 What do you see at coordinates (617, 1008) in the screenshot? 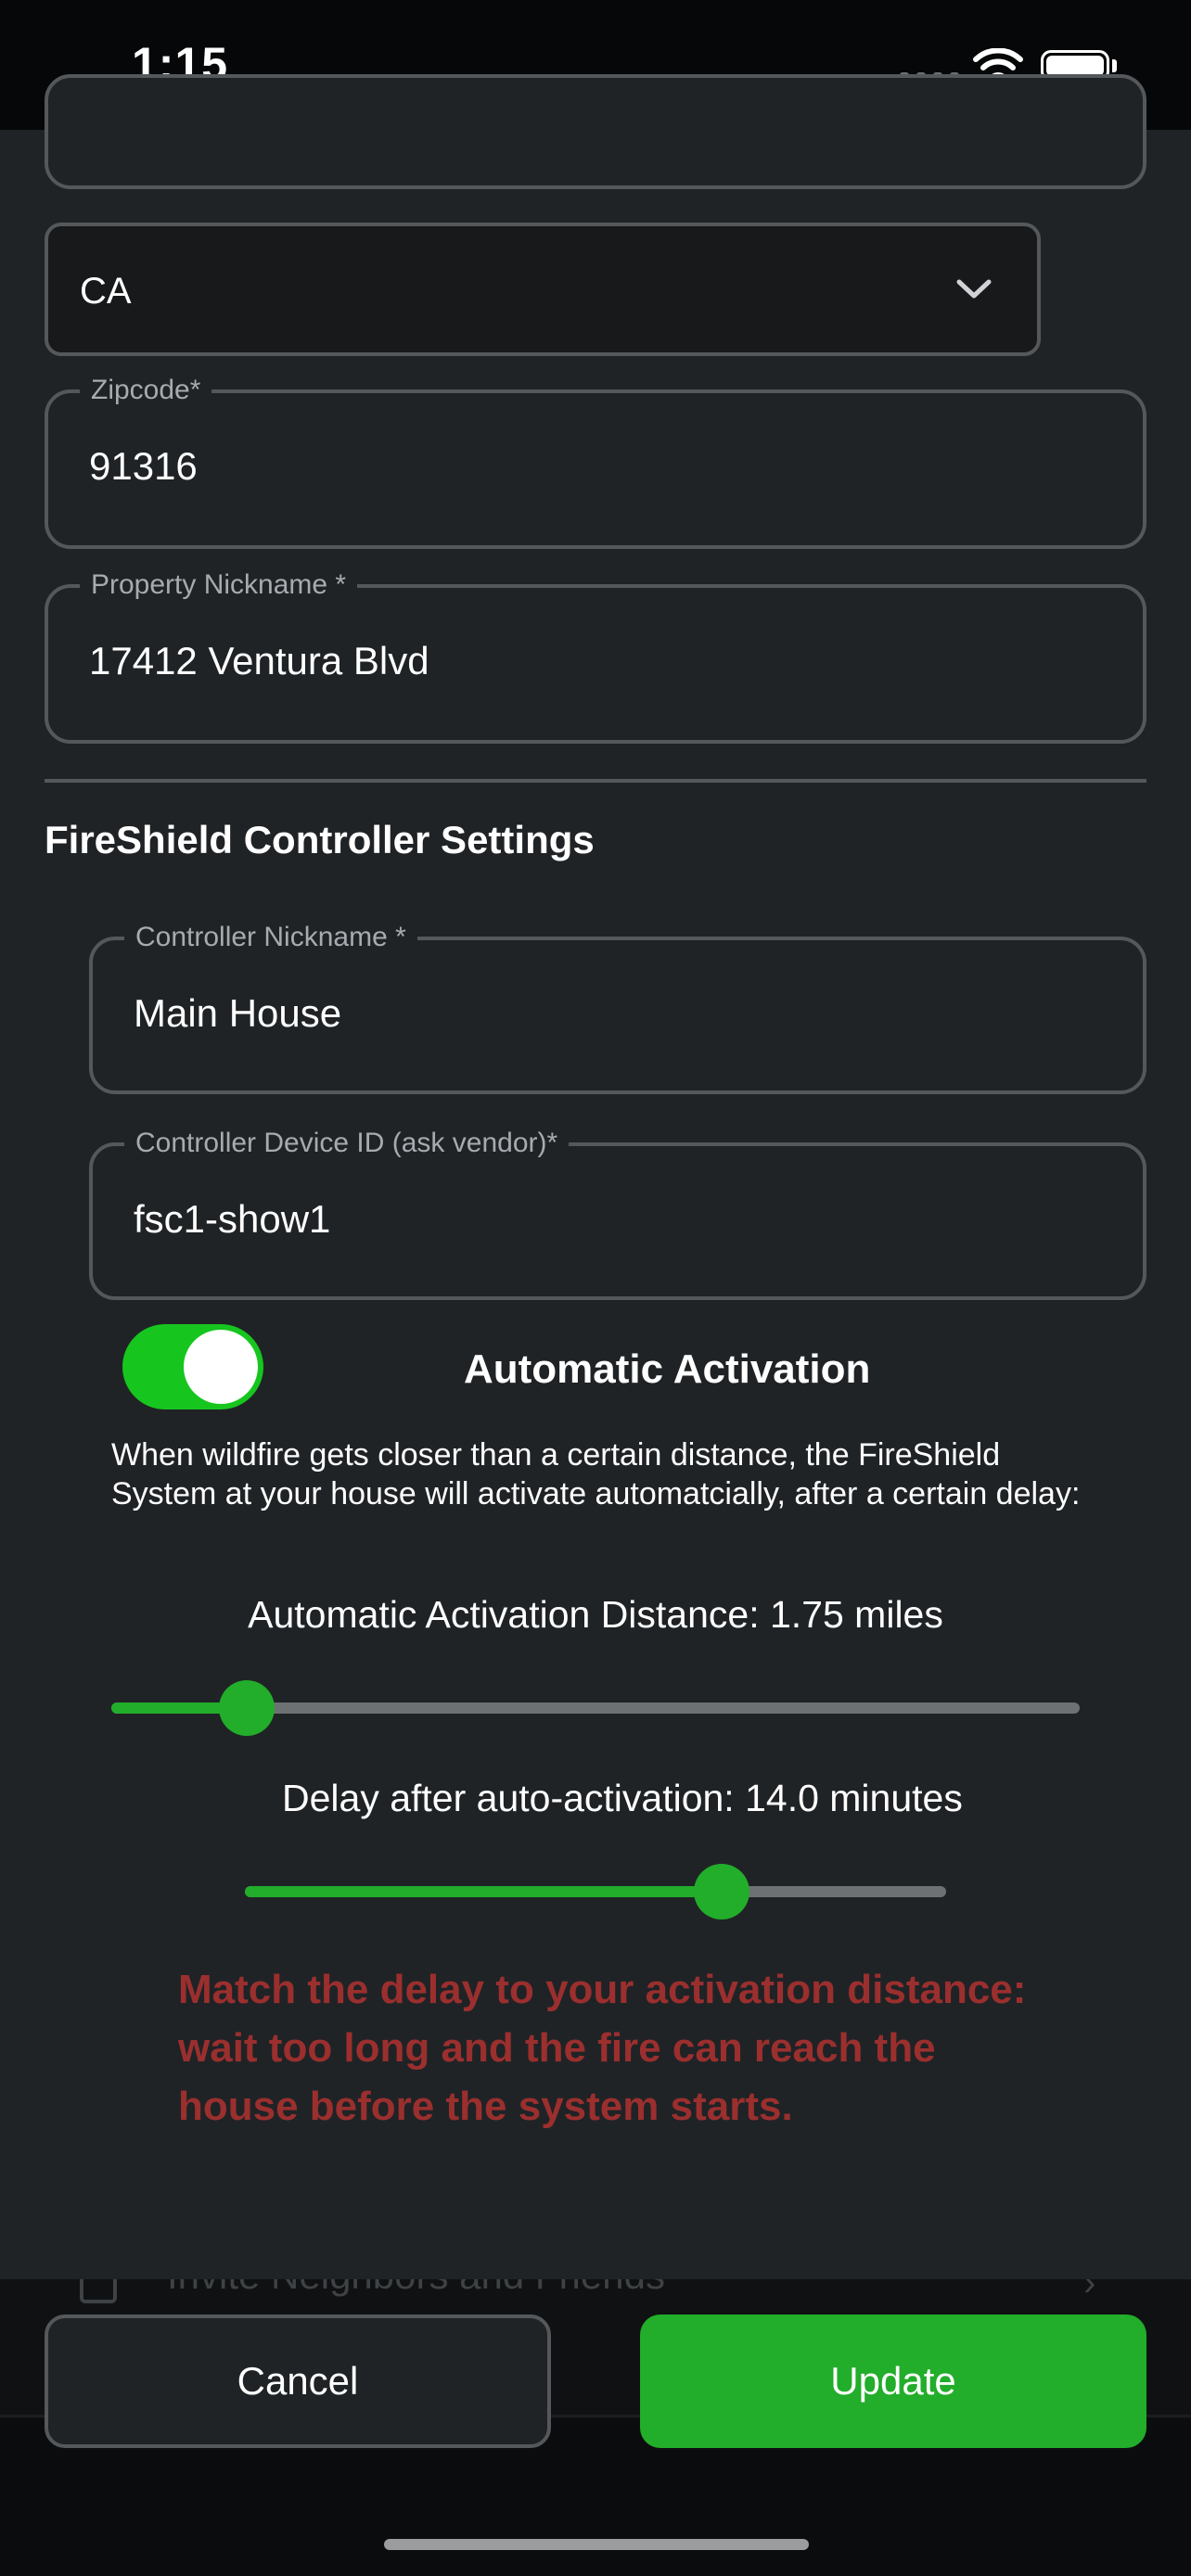
I see `controller-nickname-field: Controller Nickname * Main House` at bounding box center [617, 1008].